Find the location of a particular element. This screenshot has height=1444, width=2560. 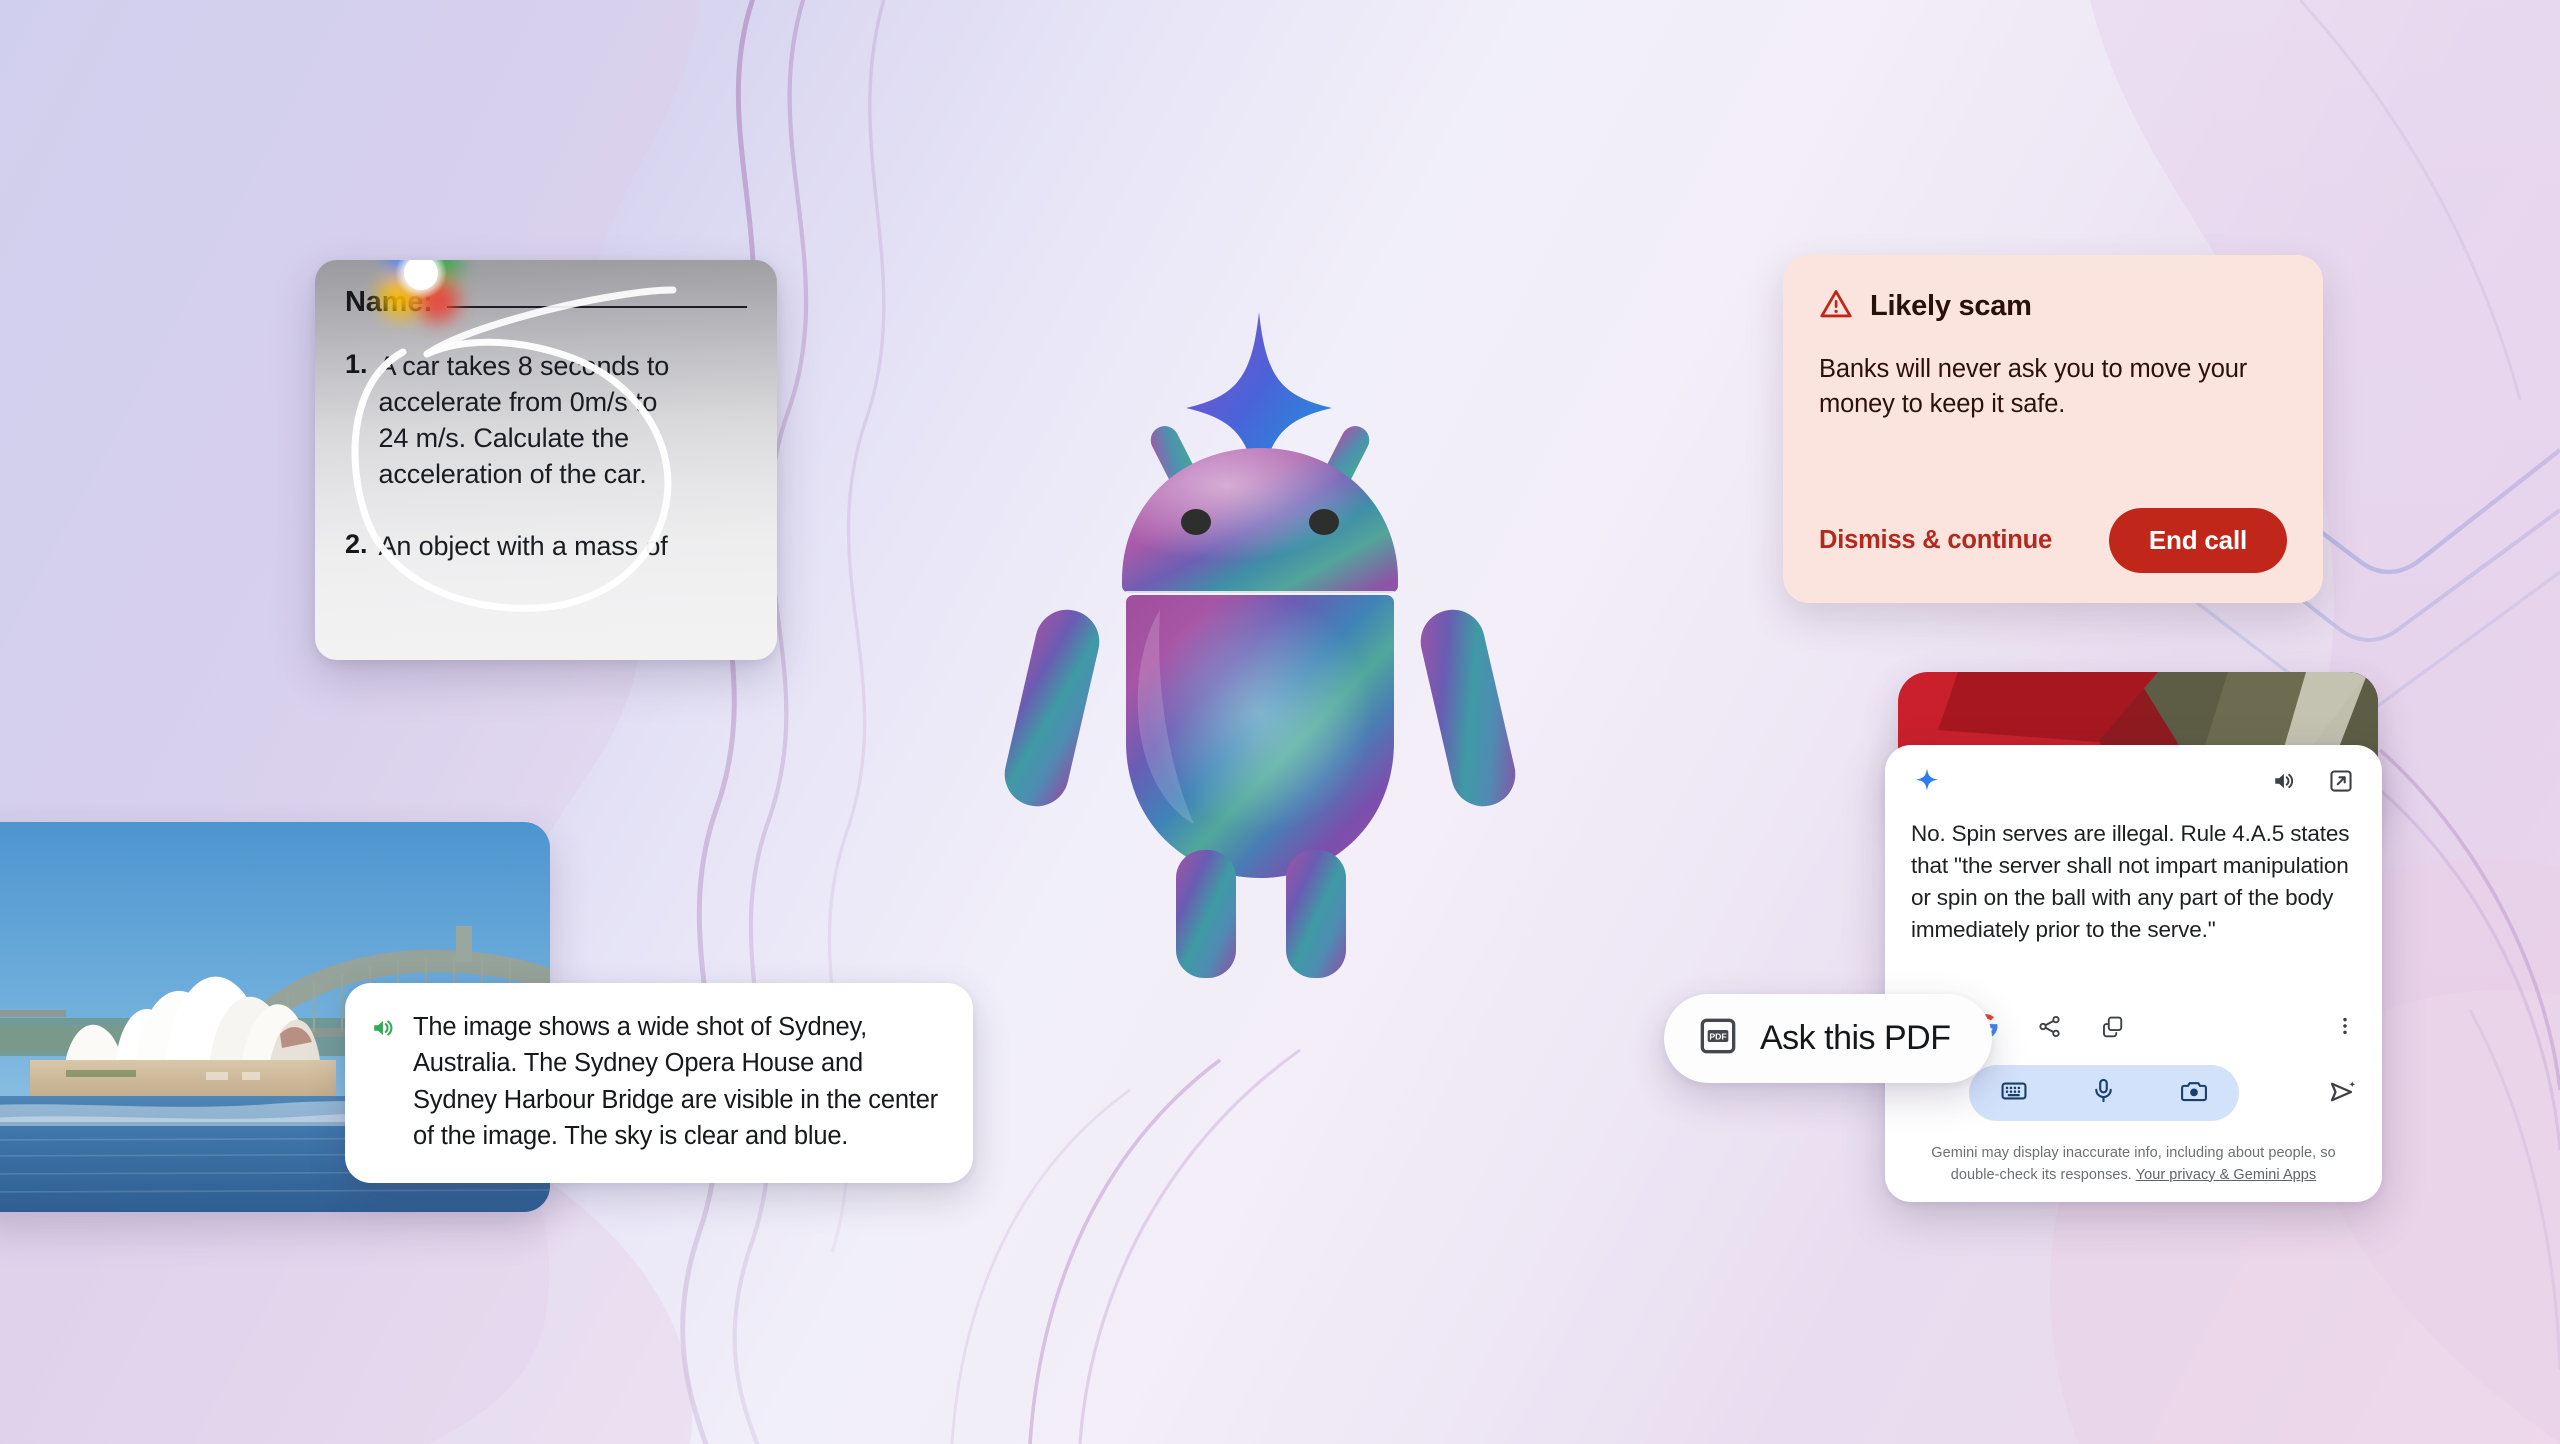

worksheet-question-2: 2. An object with a mass of is located at coordinates (546, 547).